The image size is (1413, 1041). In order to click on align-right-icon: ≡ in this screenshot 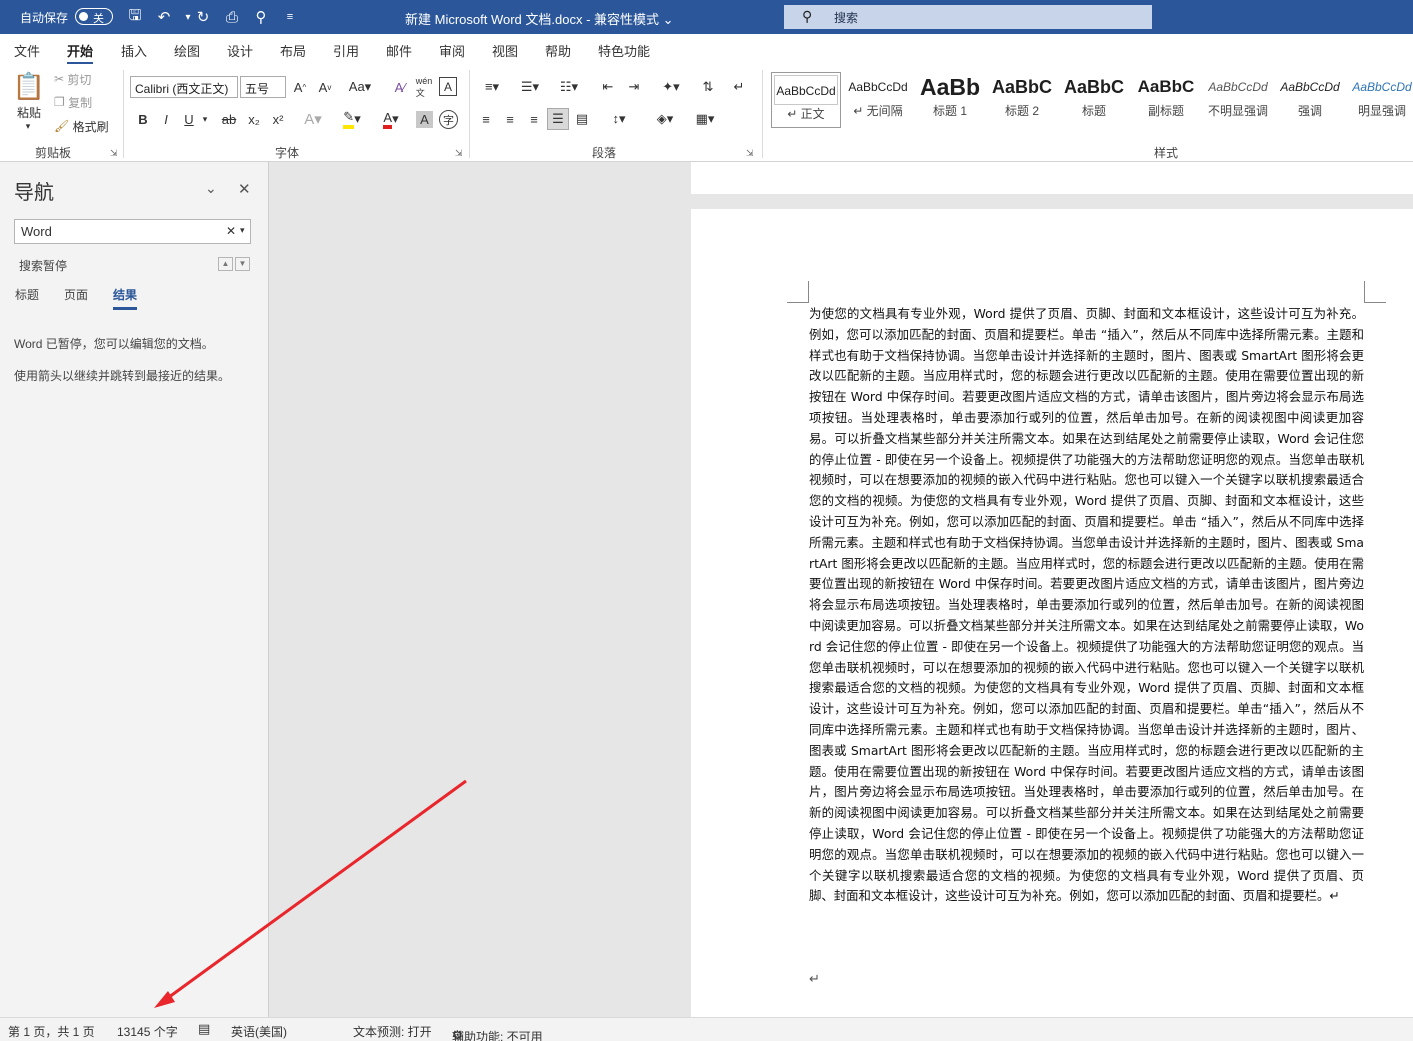, I will do `click(534, 119)`.